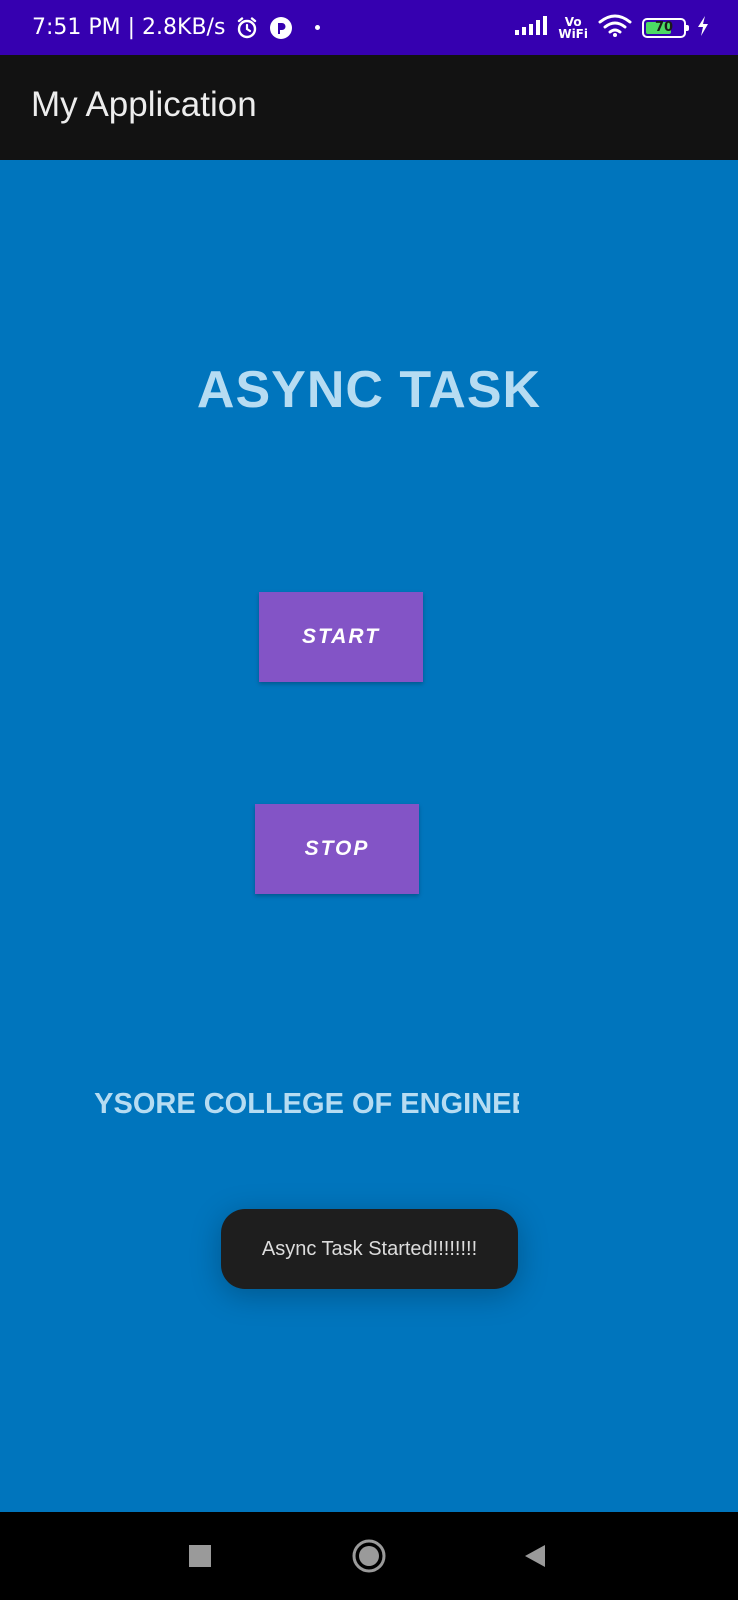  I want to click on battery-level: 70, so click(664, 27).